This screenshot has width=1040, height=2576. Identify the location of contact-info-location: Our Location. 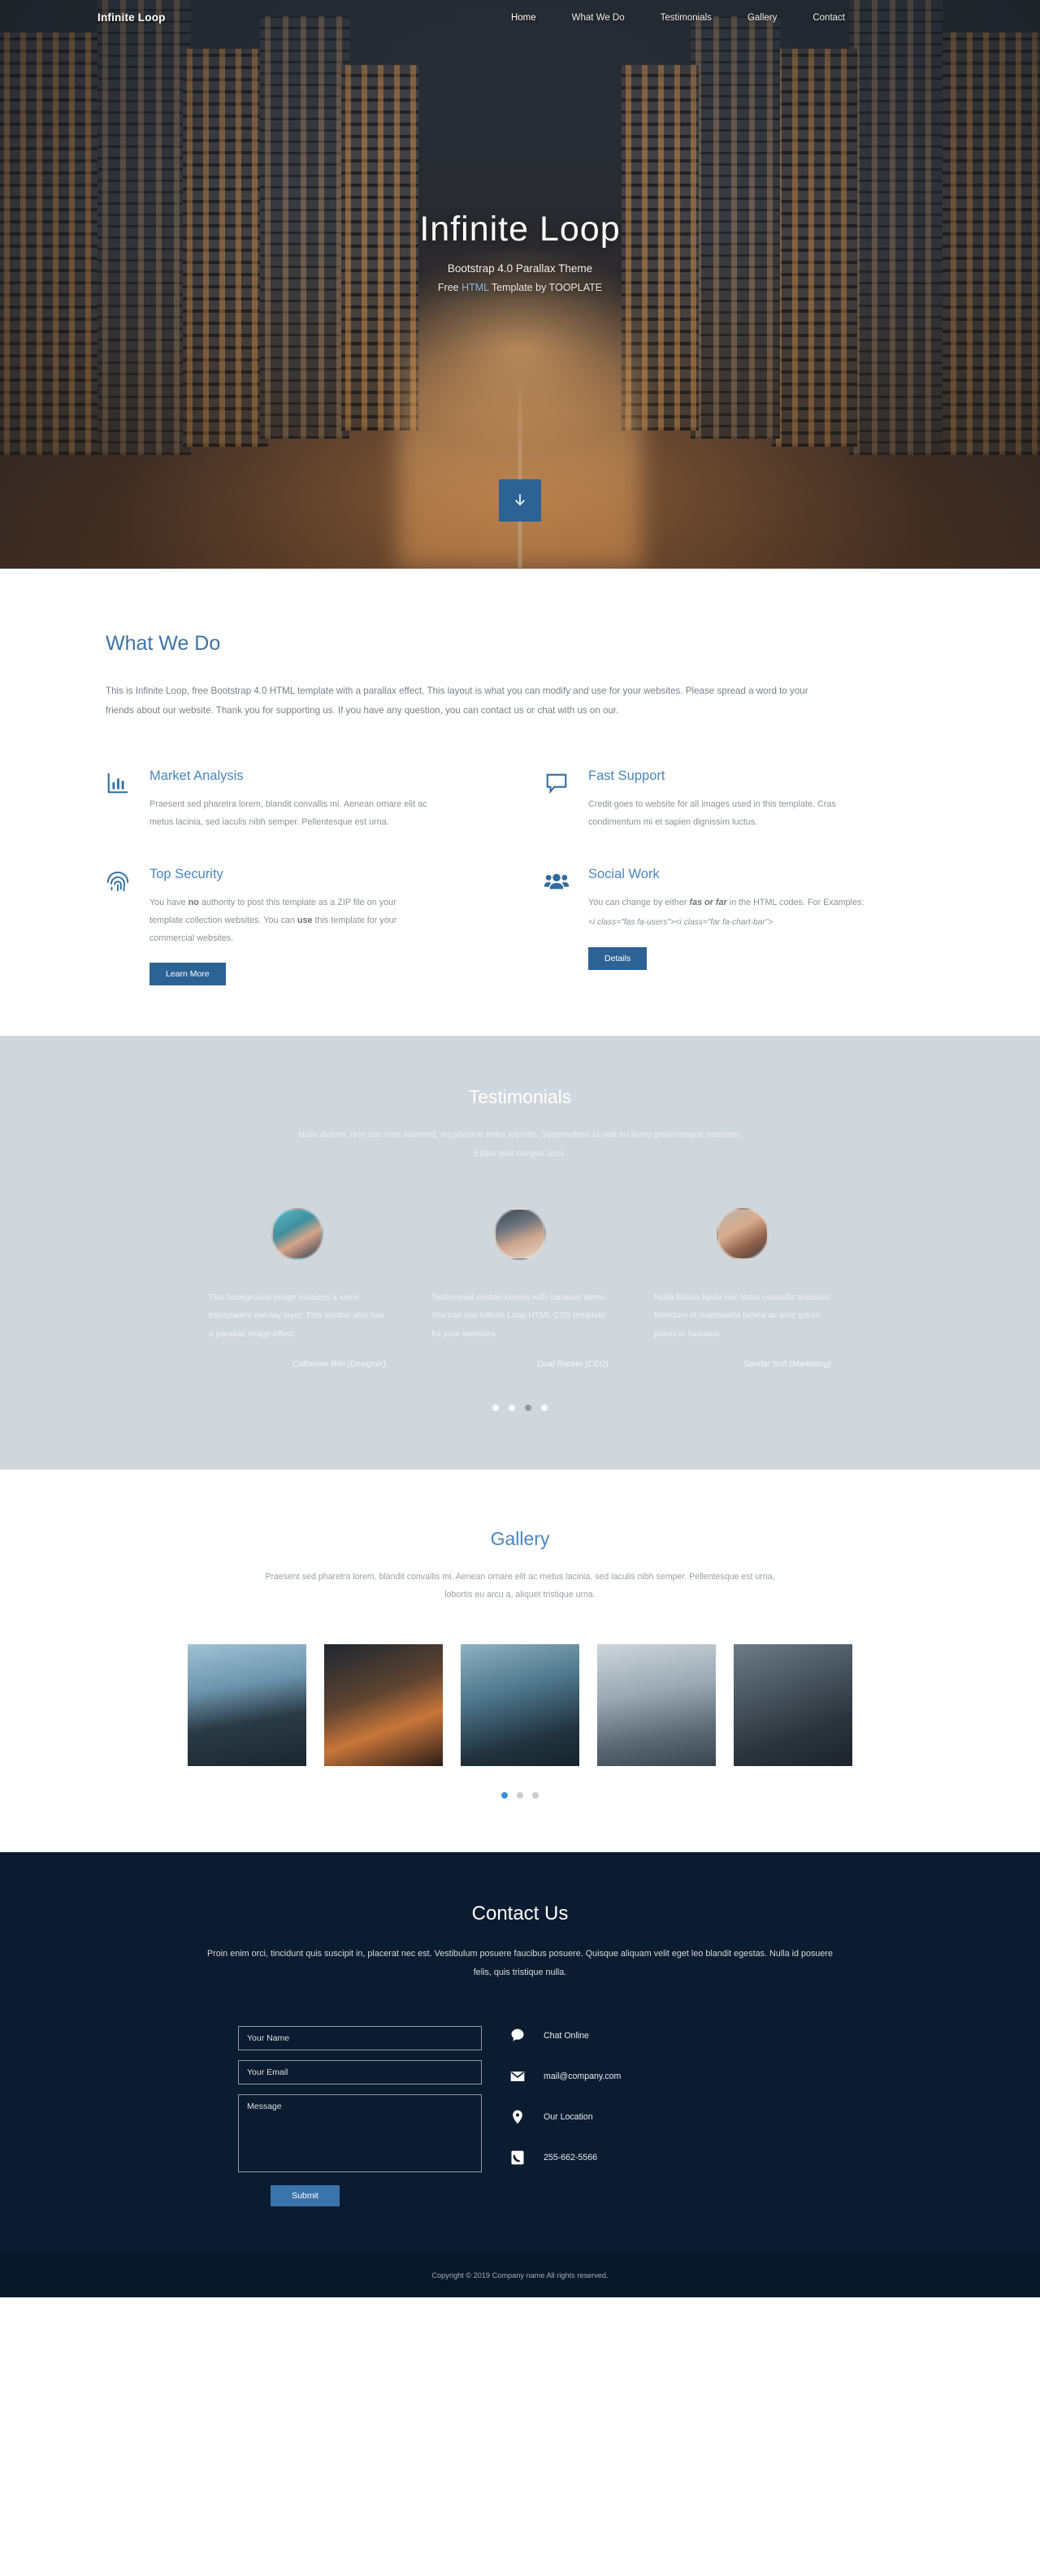
(565, 2117).